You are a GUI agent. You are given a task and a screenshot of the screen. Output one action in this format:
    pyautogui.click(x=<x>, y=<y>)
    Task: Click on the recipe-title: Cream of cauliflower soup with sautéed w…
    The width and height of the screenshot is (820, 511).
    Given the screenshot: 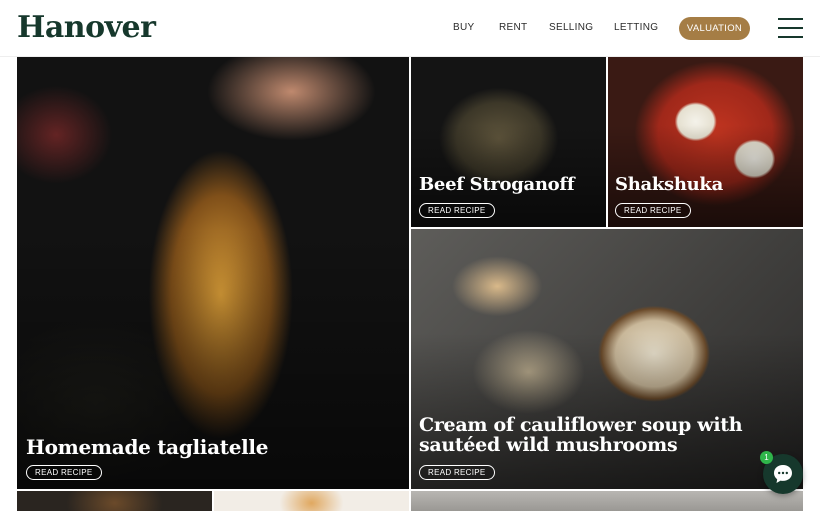 What is the action you would take?
    pyautogui.click(x=581, y=435)
    